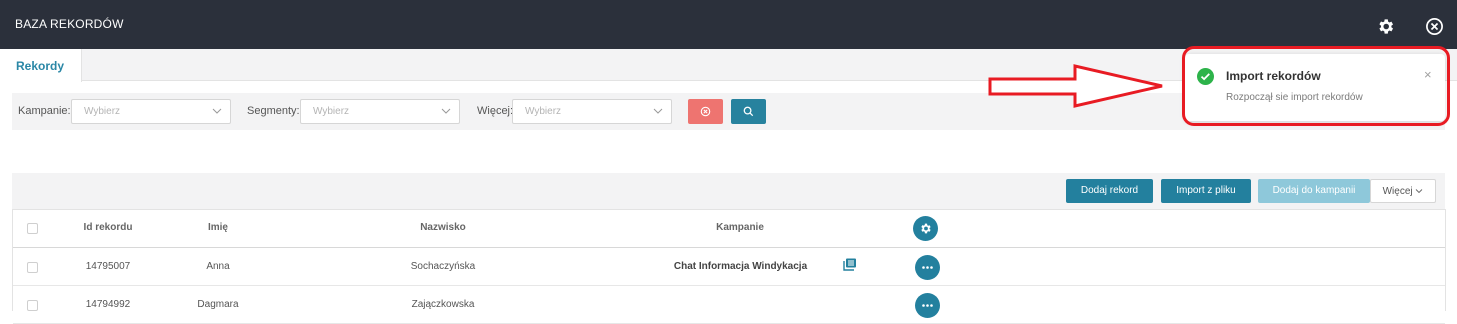 The width and height of the screenshot is (1457, 324). I want to click on campaign-select-value: Wybierz, so click(102, 111).